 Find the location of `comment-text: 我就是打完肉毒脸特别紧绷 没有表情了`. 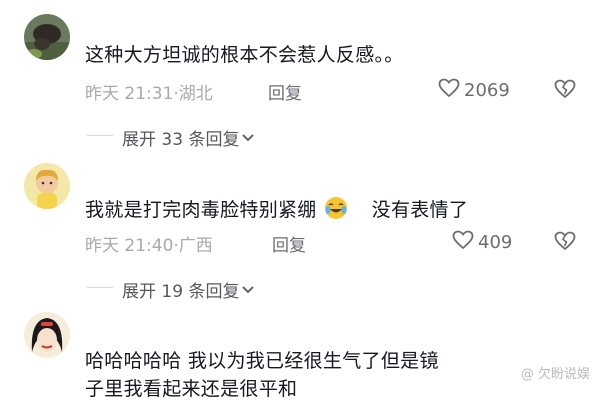

comment-text: 我就是打完肉毒脸特别紧绷 没有表情了 is located at coordinates (276, 210).